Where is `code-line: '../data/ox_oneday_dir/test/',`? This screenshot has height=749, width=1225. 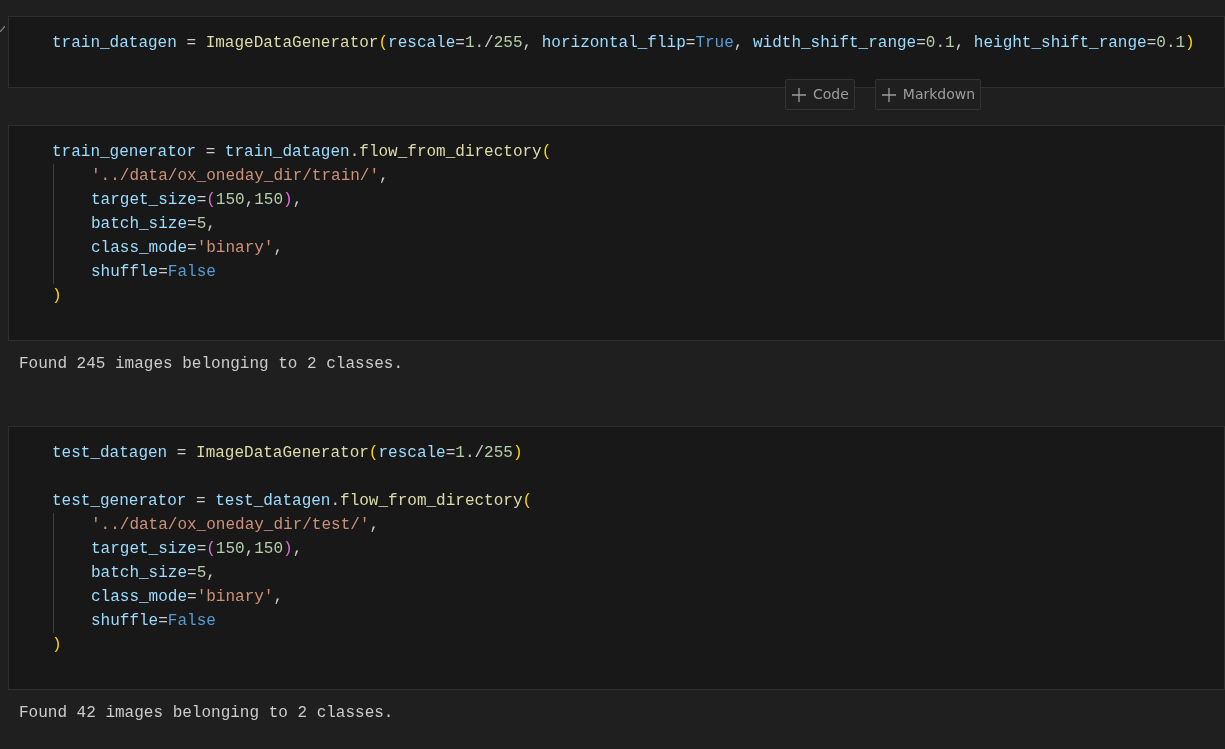
code-line: '../data/ox_oneday_dir/test/', is located at coordinates (235, 525).